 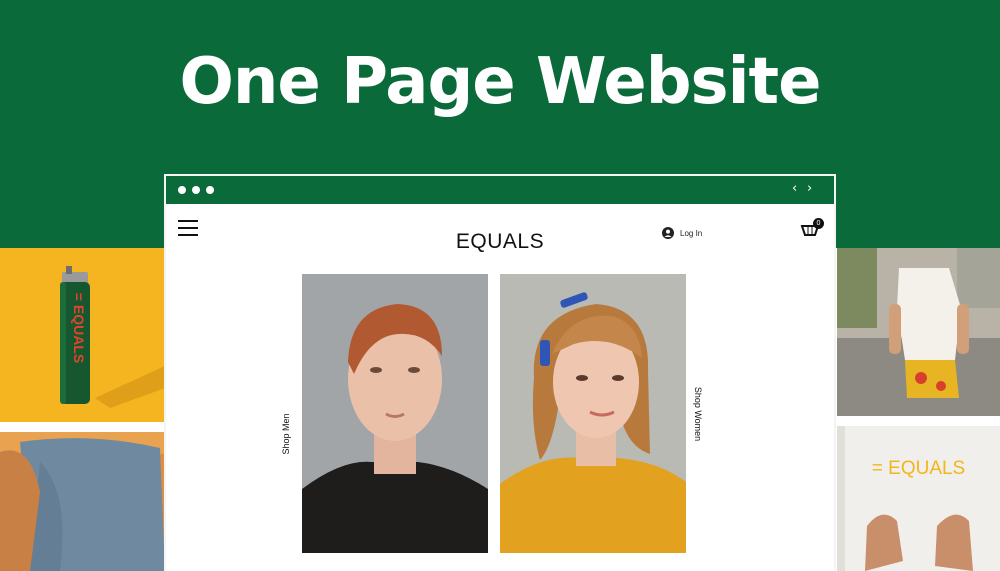 I want to click on site-header: EQUALS Log In 0, so click(x=500, y=235).